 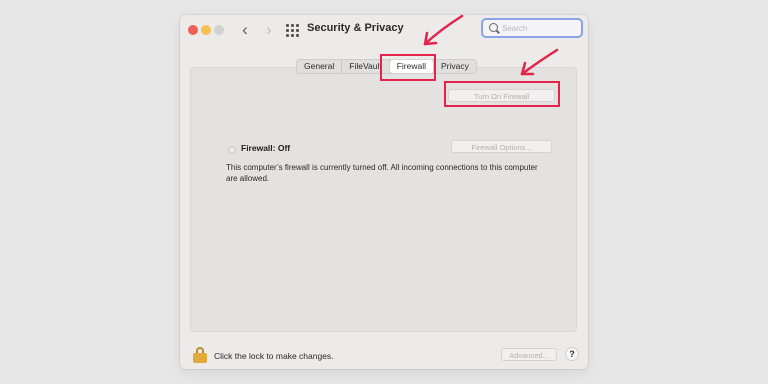 I want to click on help-icon: ?, so click(x=572, y=354).